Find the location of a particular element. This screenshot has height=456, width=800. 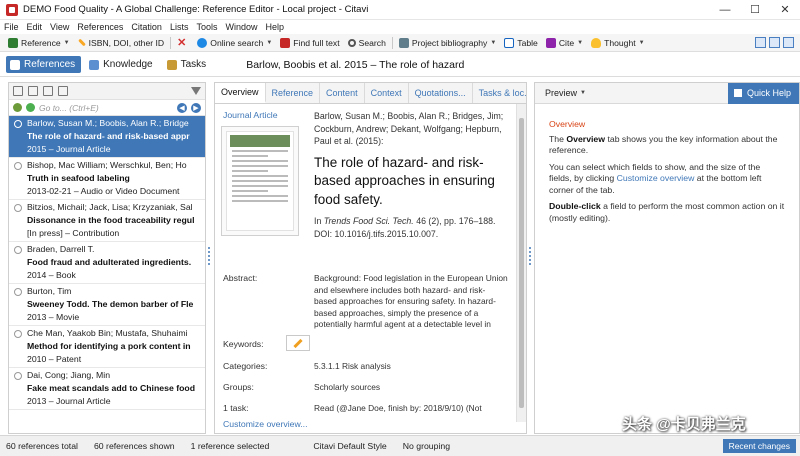

preview-dropdown: Preview is located at coordinates (561, 93).